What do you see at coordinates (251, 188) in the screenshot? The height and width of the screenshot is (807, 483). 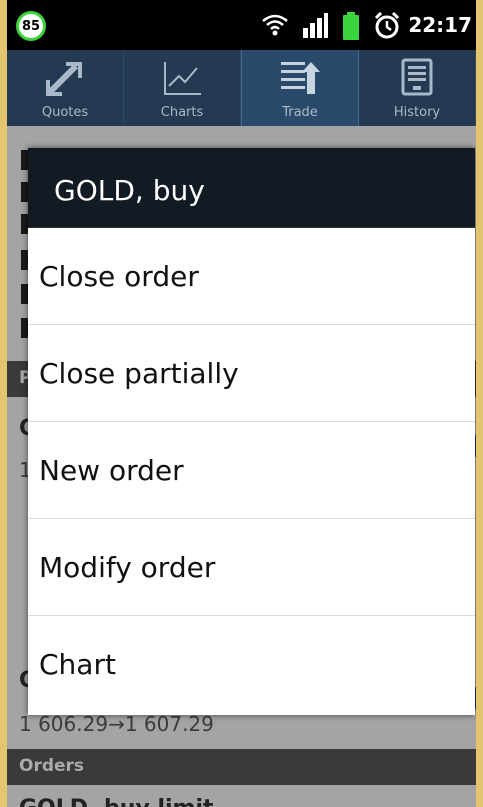 I see `dialog-title: GOLD, buy` at bounding box center [251, 188].